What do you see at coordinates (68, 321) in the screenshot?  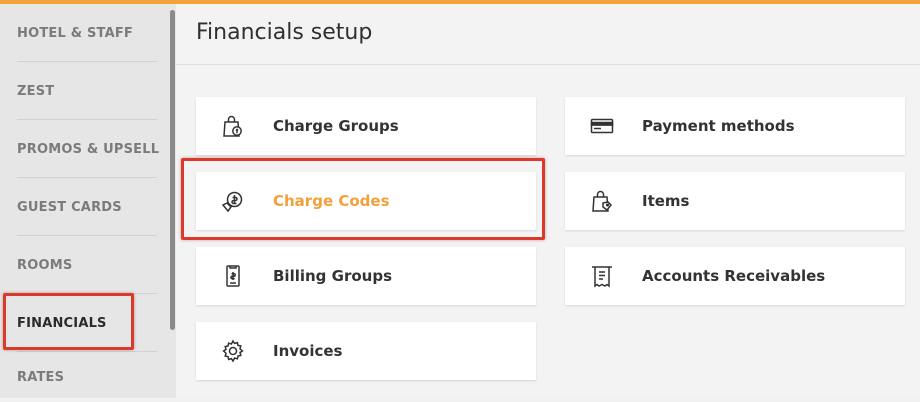 I see `financials-highlight-box` at bounding box center [68, 321].